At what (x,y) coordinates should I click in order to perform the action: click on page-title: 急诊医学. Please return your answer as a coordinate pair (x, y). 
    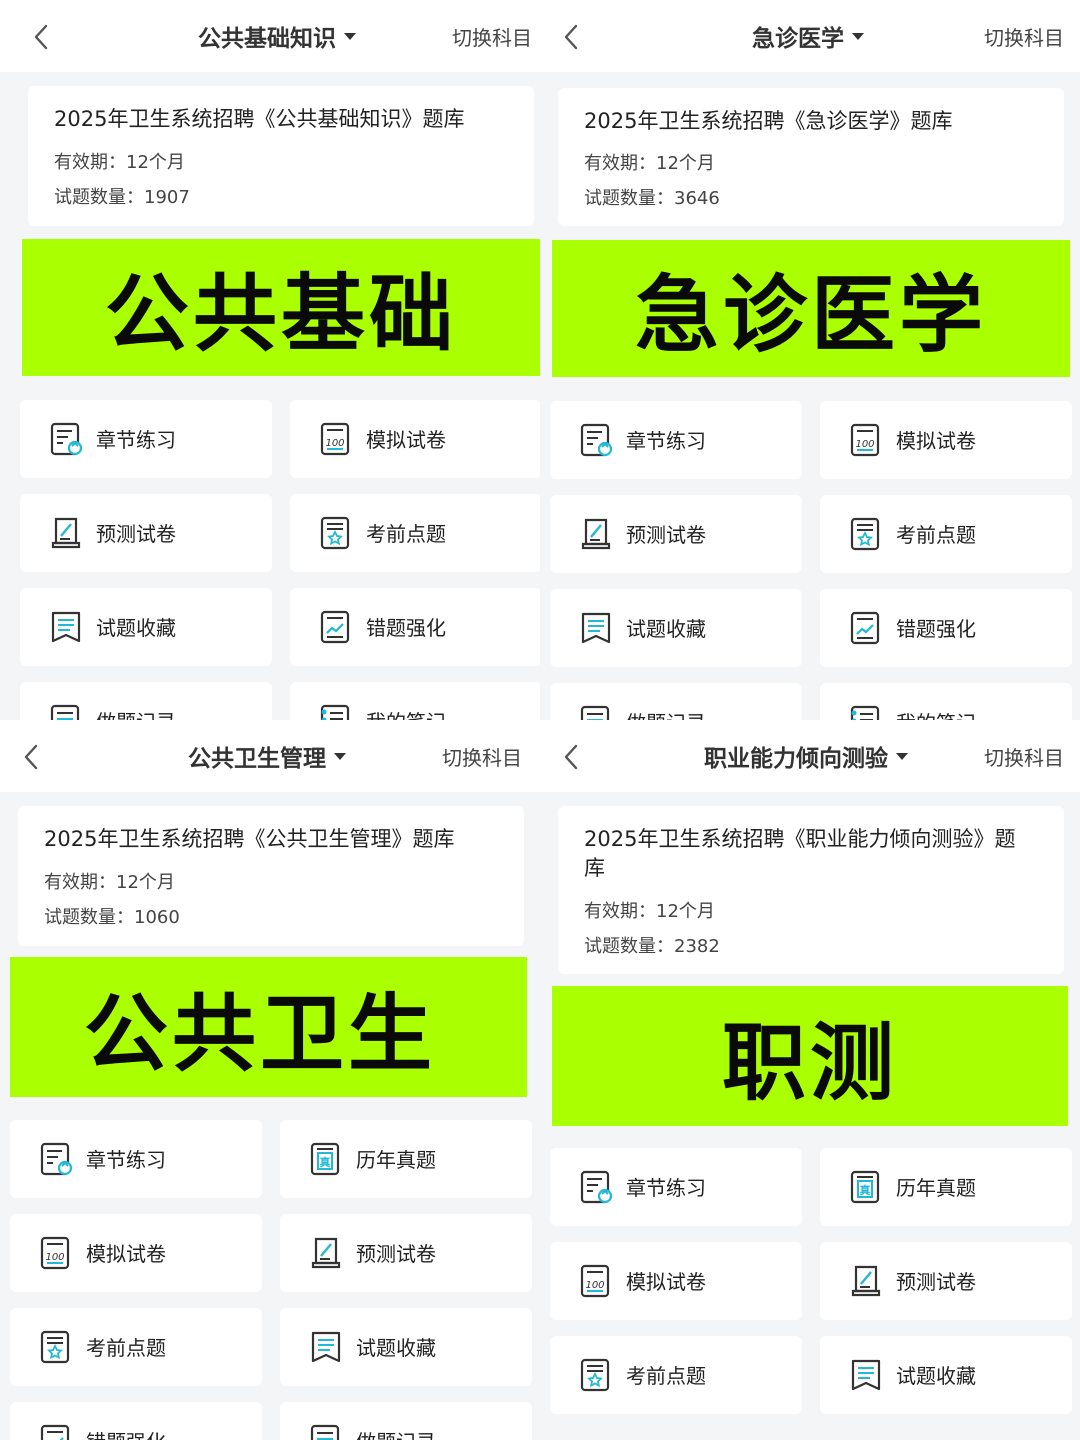
    Looking at the image, I should click on (798, 39).